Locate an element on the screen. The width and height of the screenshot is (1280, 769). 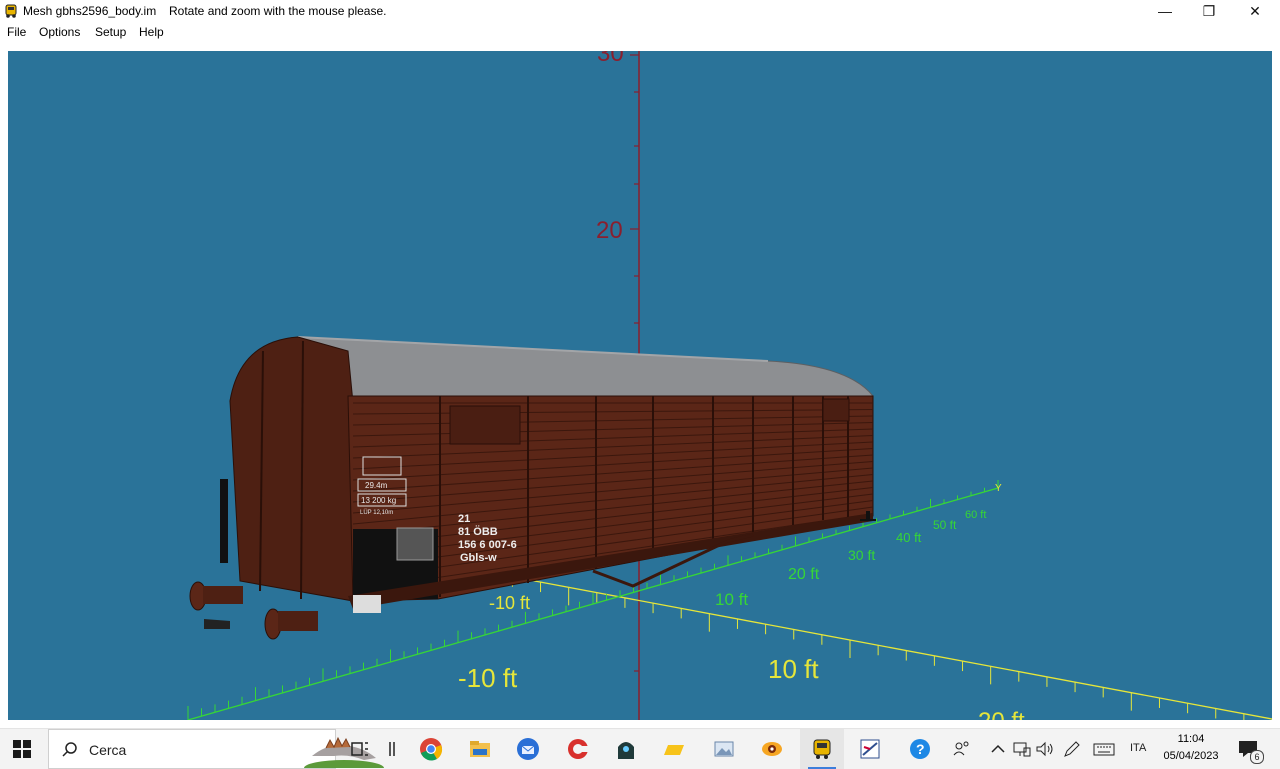
menu-bar: File Options Setup Help is located at coordinates (640, 32).